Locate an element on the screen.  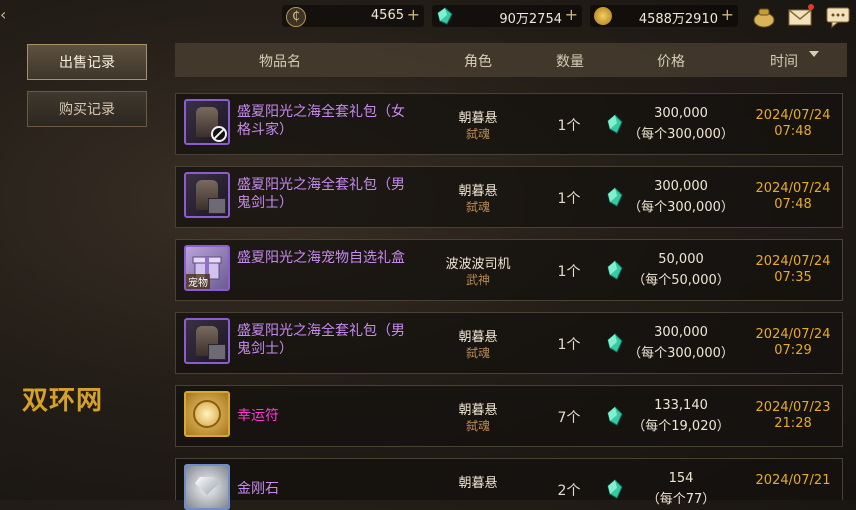
coin-icon: ₵ is located at coordinates (296, 17).